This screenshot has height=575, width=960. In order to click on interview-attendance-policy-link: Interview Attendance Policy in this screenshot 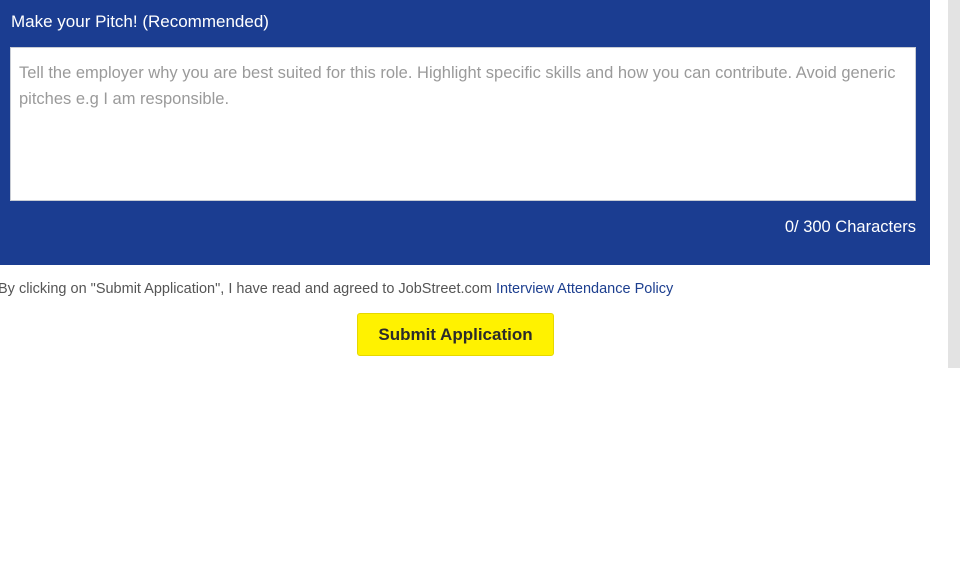, I will do `click(584, 289)`.